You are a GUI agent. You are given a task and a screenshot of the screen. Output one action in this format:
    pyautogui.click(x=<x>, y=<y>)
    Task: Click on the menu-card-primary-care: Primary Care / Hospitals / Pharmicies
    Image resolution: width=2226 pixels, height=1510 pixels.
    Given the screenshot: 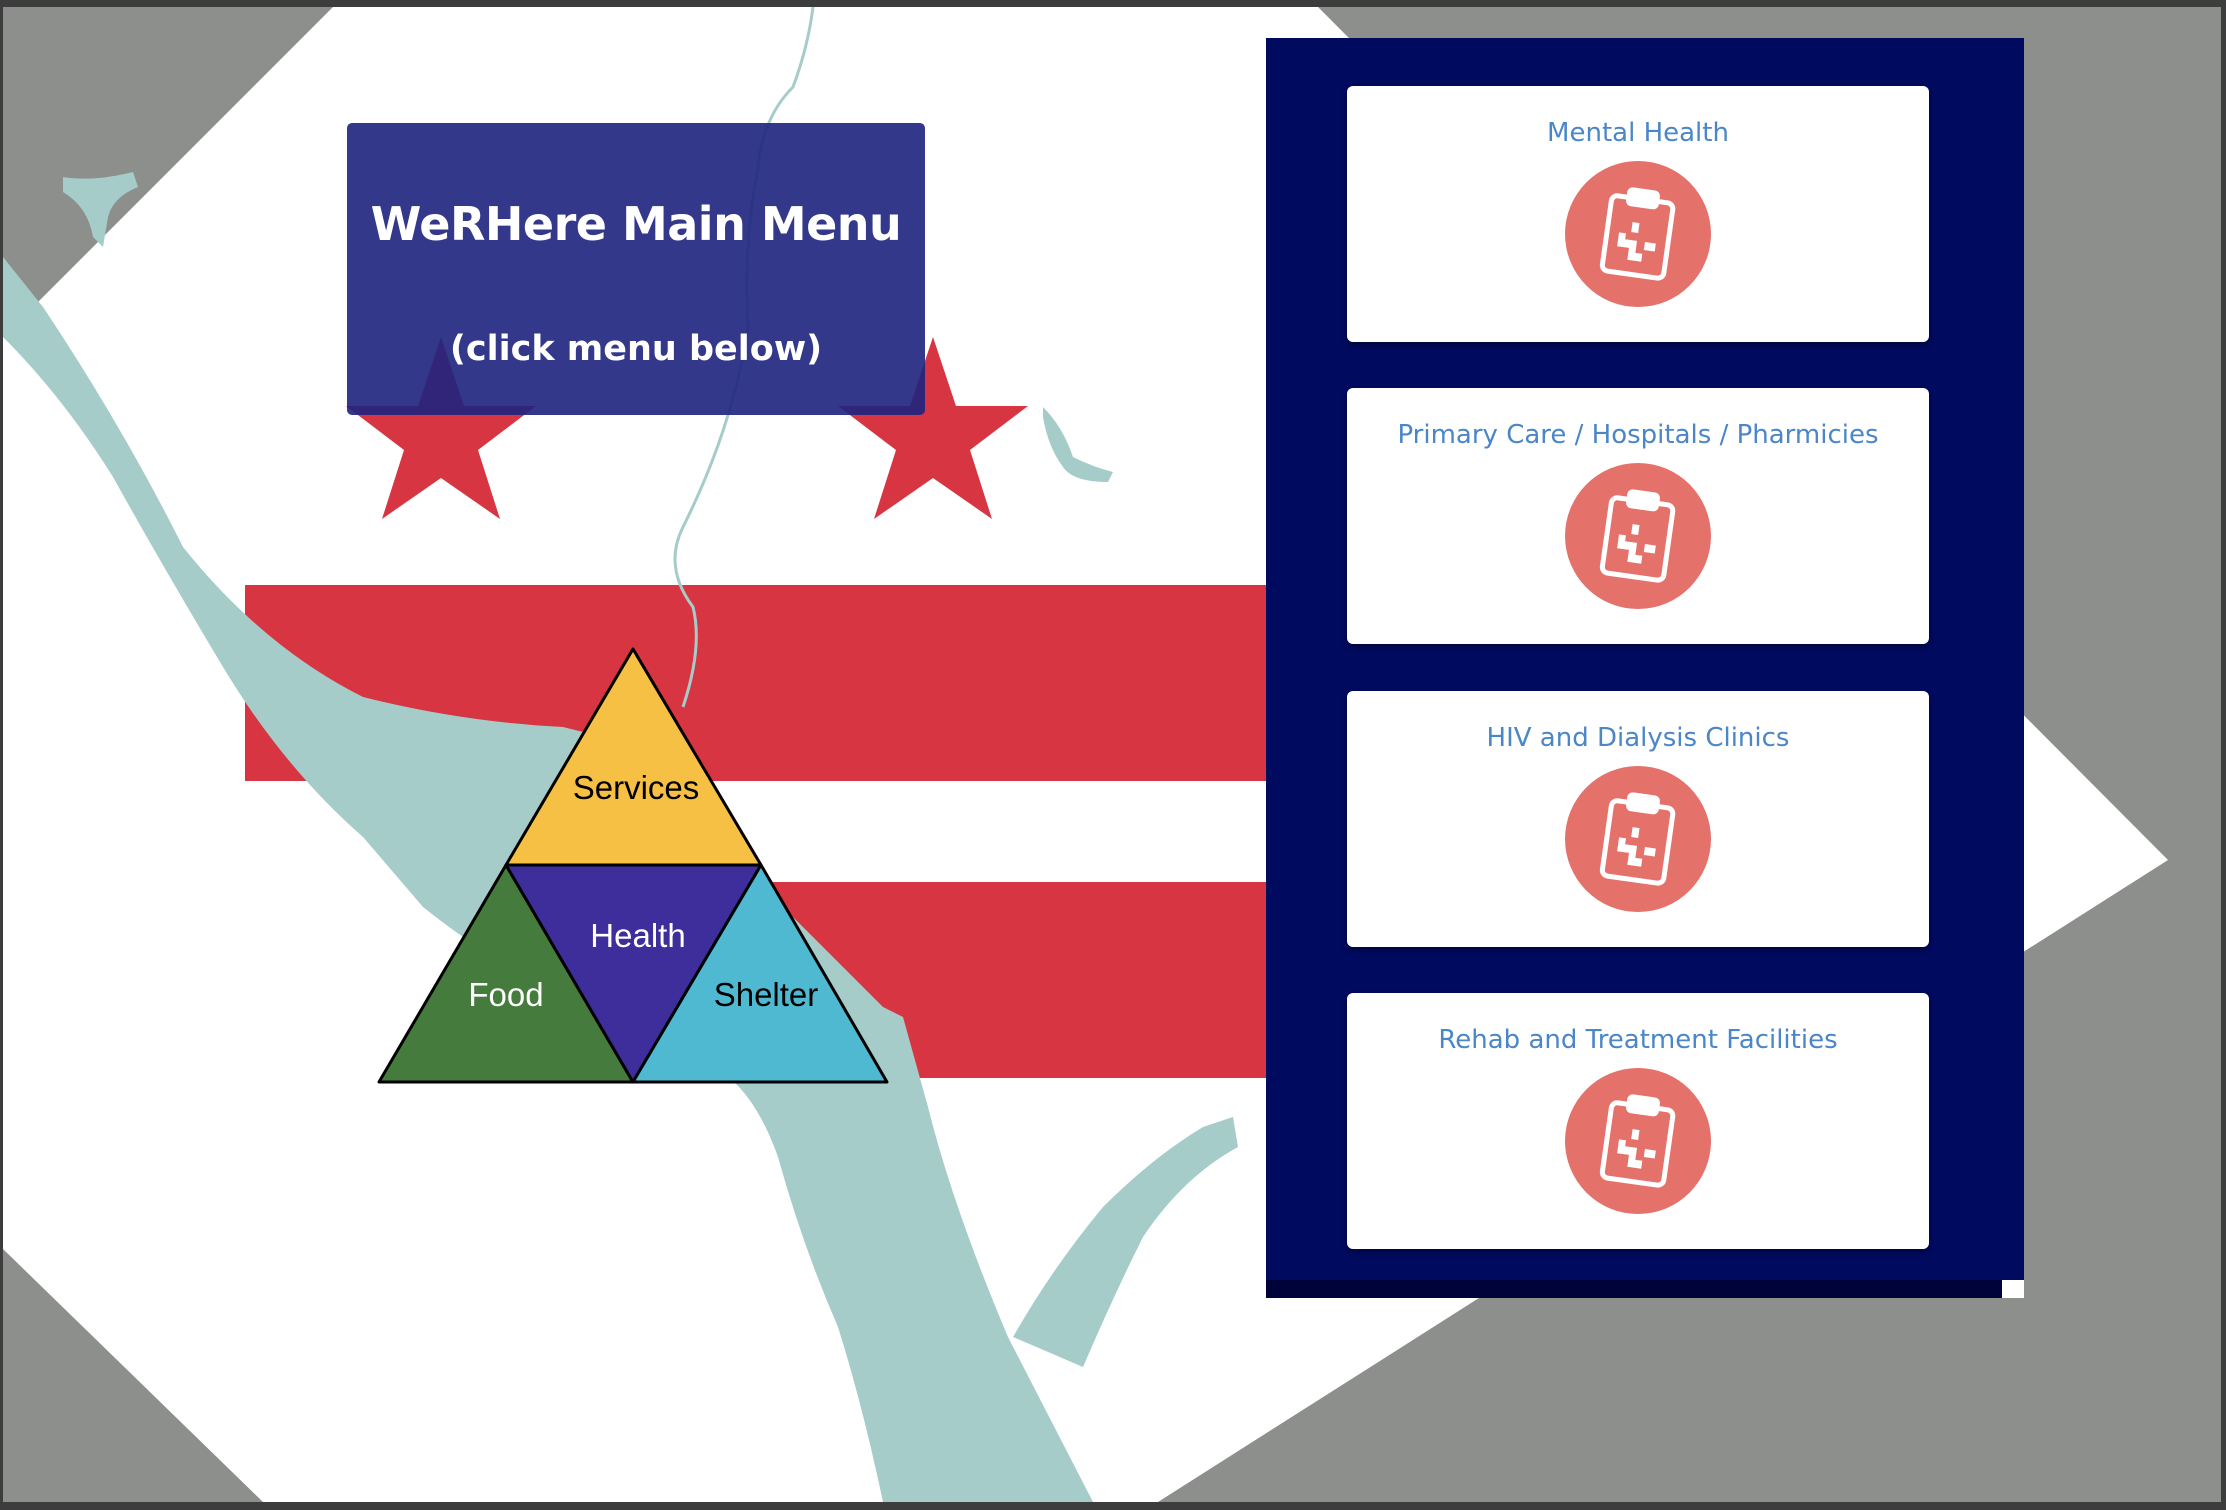 What is the action you would take?
    pyautogui.click(x=1638, y=516)
    